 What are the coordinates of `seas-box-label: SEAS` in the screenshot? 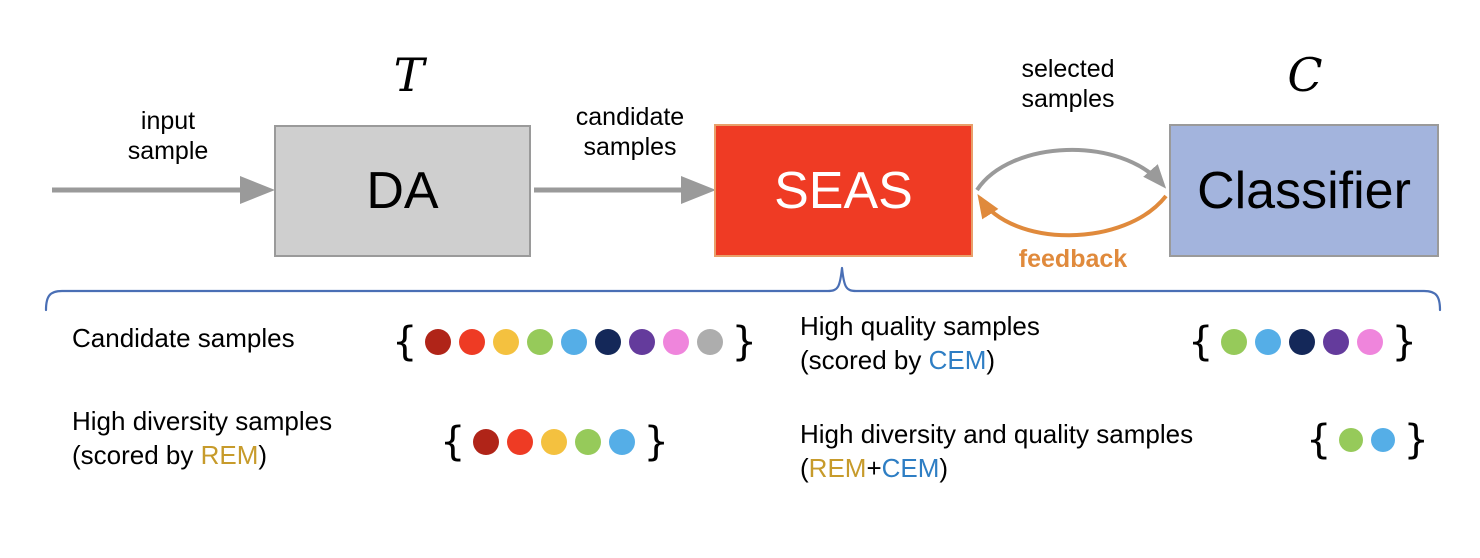 It's located at (843, 190).